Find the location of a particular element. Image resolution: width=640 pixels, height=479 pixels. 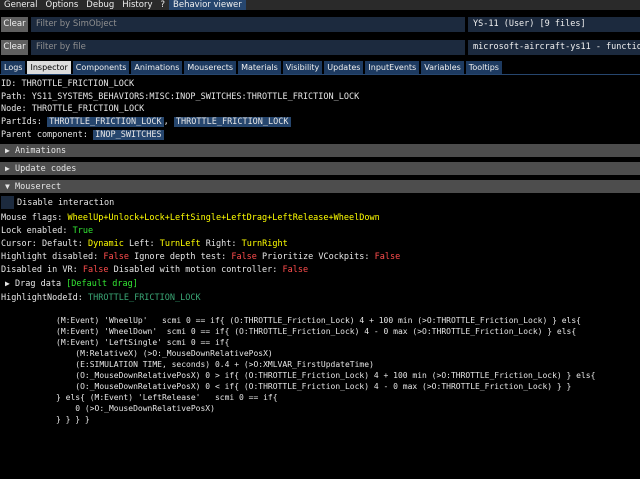

mouserect-section-header: ▼ Mouserect is located at coordinates (320, 186).